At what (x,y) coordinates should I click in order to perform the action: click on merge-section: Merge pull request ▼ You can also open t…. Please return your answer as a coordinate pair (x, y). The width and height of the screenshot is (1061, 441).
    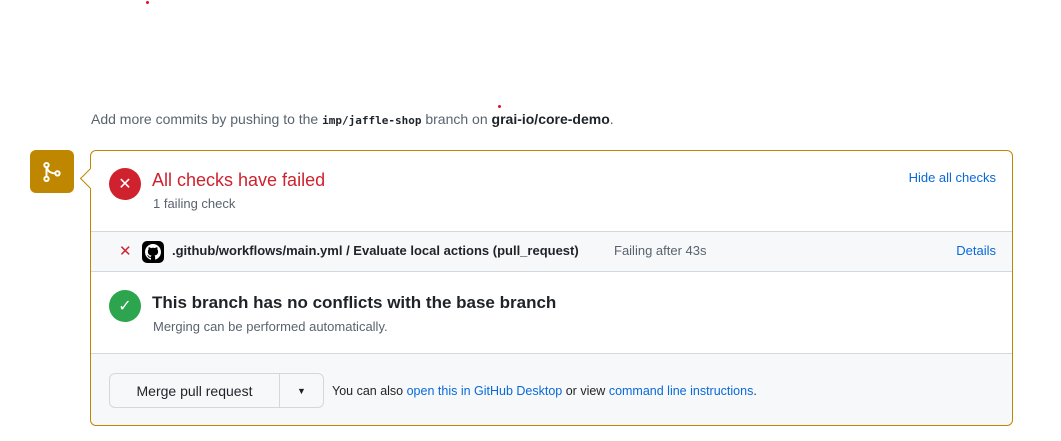
    Looking at the image, I should click on (551, 389).